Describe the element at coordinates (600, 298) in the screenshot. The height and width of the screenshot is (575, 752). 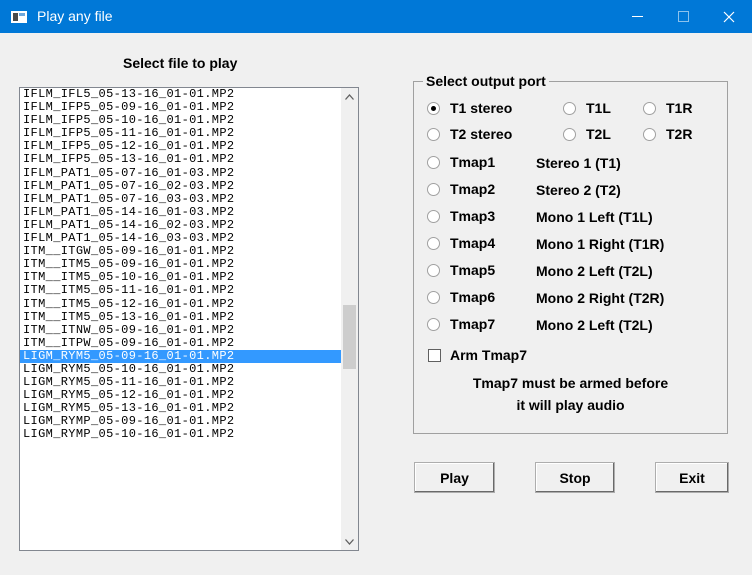
I see `tmap6-description: Mono 2 Right (T2R)` at that location.